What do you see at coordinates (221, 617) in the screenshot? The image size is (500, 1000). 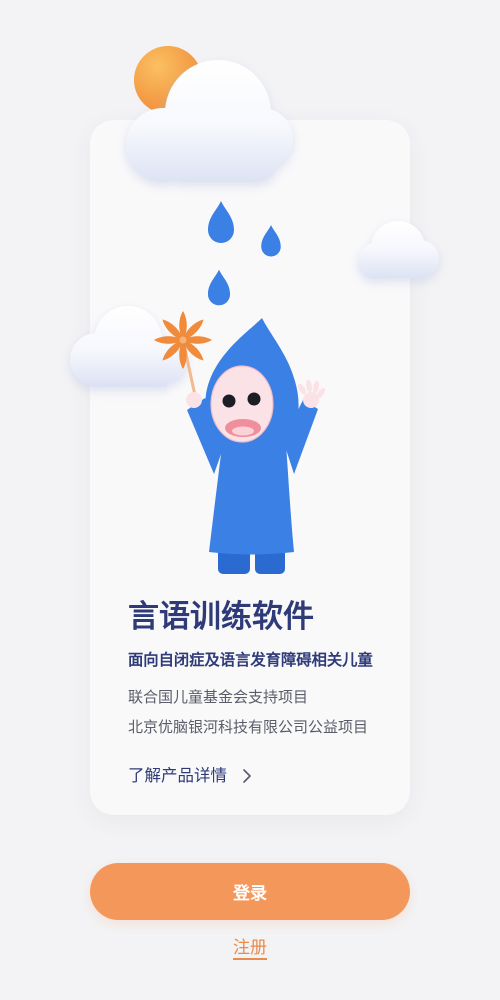 I see `app-title: 言语训练软件` at bounding box center [221, 617].